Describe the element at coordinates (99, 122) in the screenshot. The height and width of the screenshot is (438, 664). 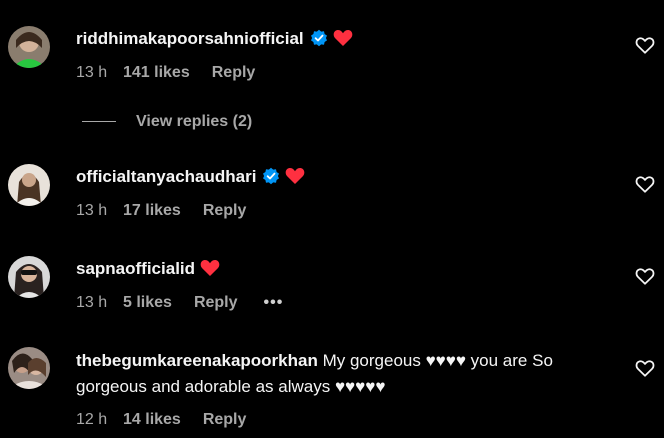
I see `divider` at that location.